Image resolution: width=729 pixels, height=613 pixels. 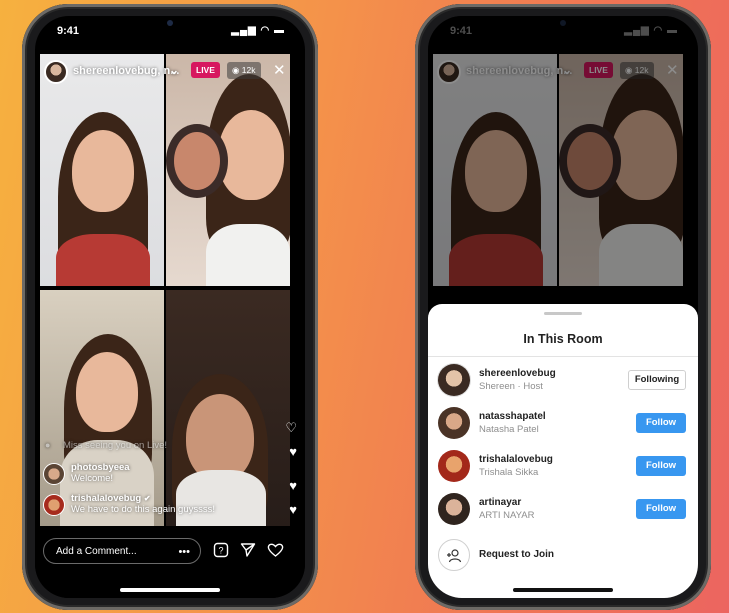 I want to click on more-options-icon: •••, so click(x=184, y=552).